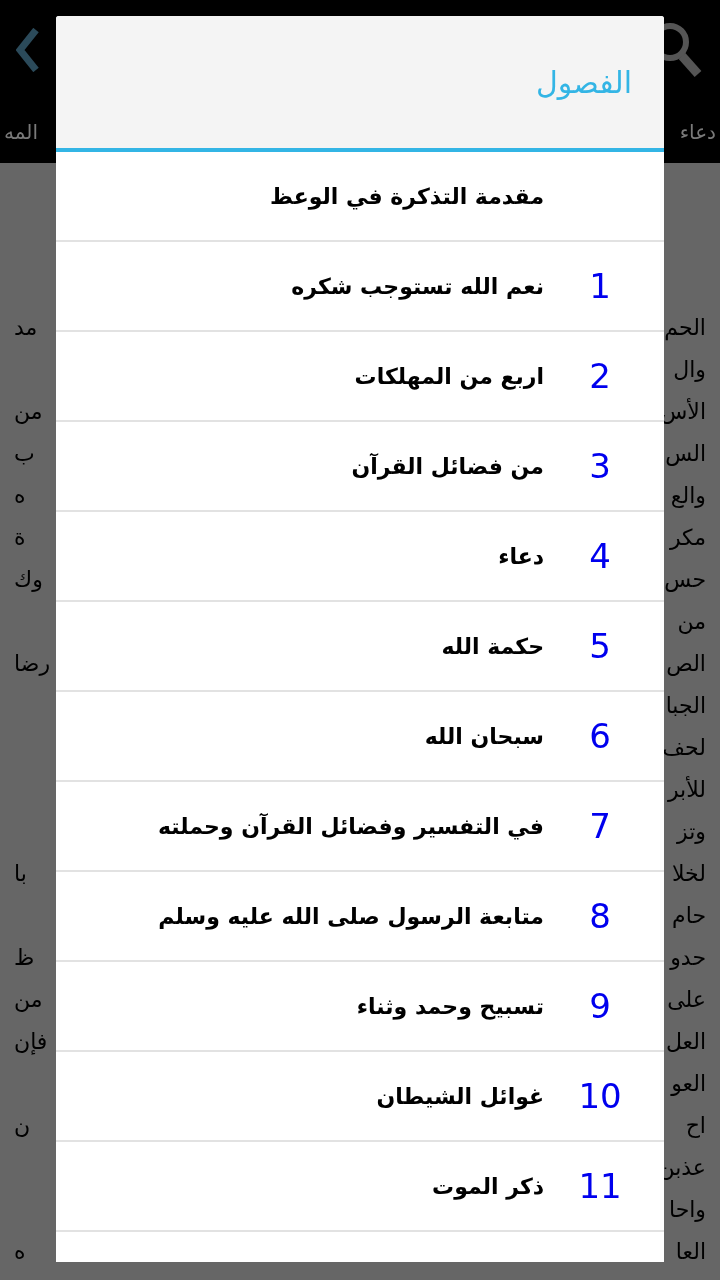  I want to click on text-fragment: حدو, so click(688, 957).